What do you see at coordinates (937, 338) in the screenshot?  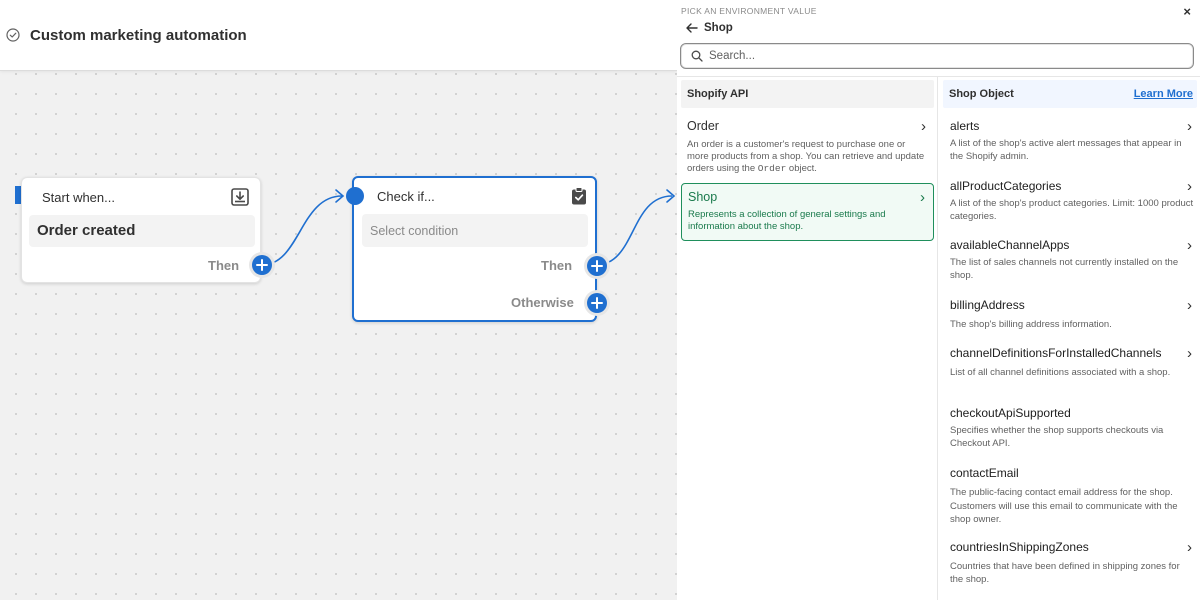 I see `column-divider` at bounding box center [937, 338].